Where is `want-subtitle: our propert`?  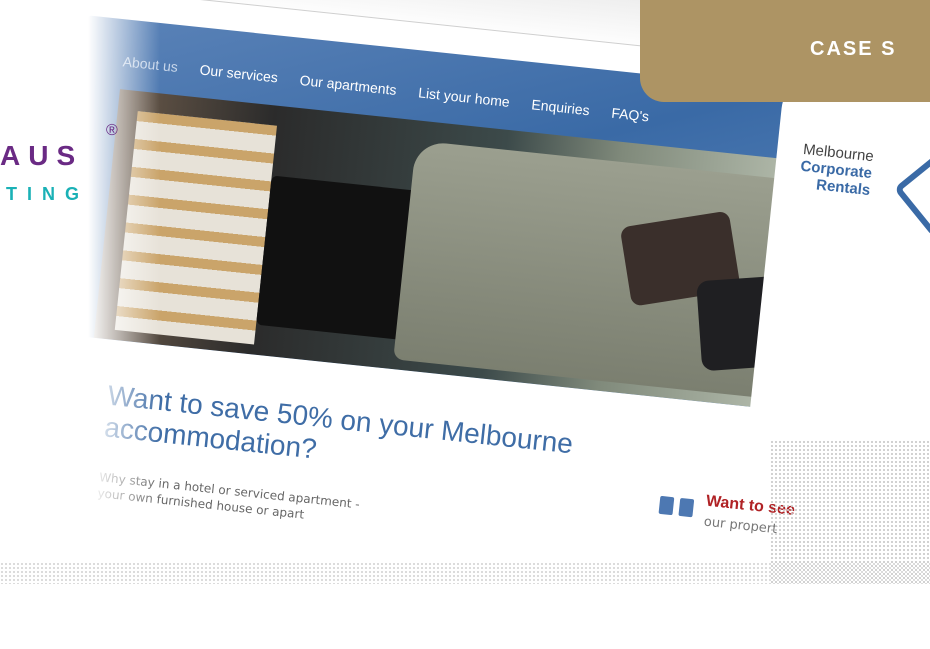
want-subtitle: our propert is located at coordinates (740, 526).